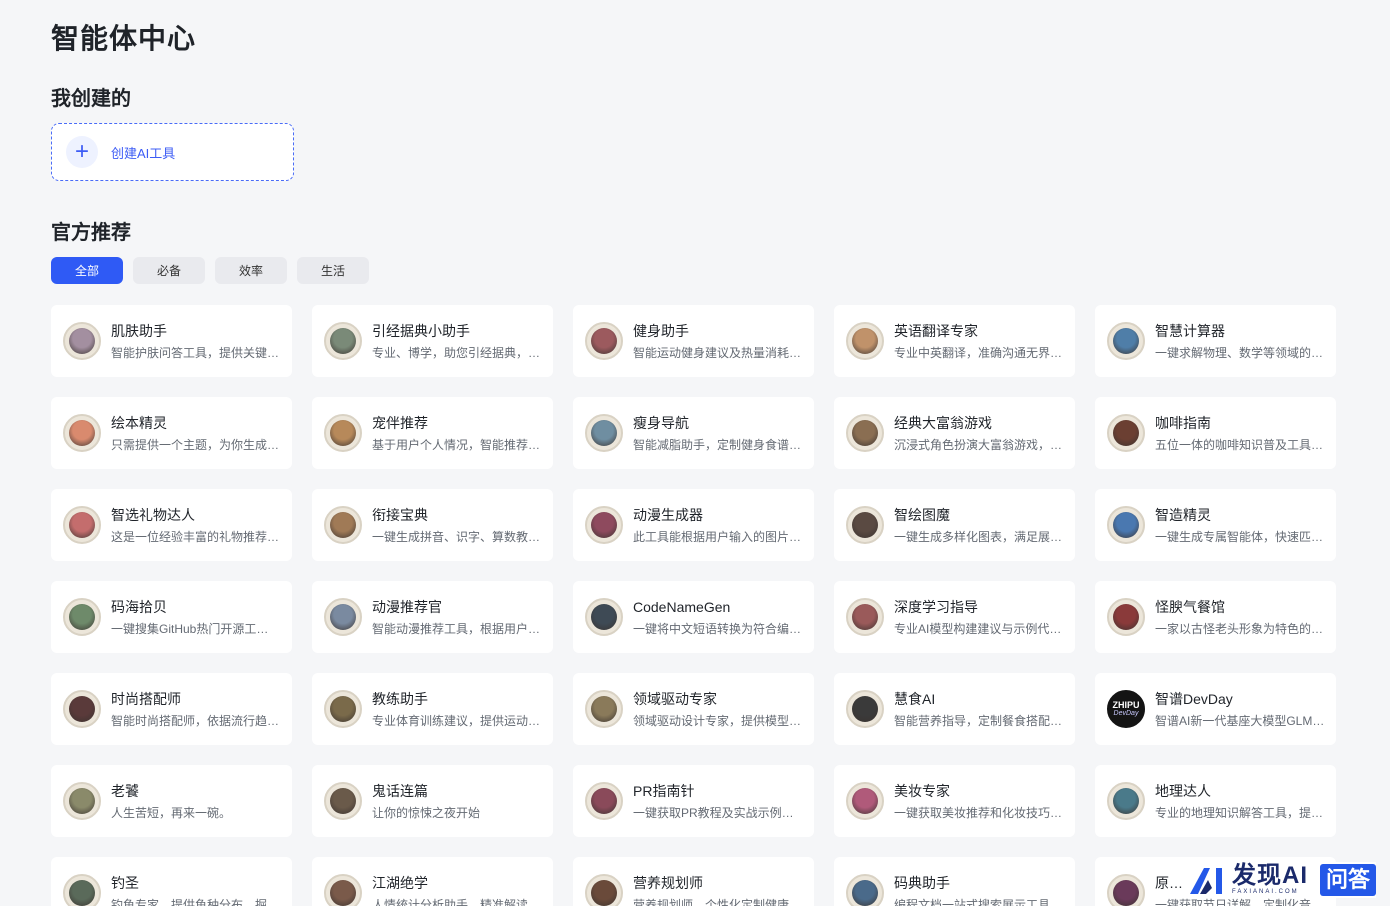  I want to click on agent-title: 时尚搭配师, so click(146, 698).